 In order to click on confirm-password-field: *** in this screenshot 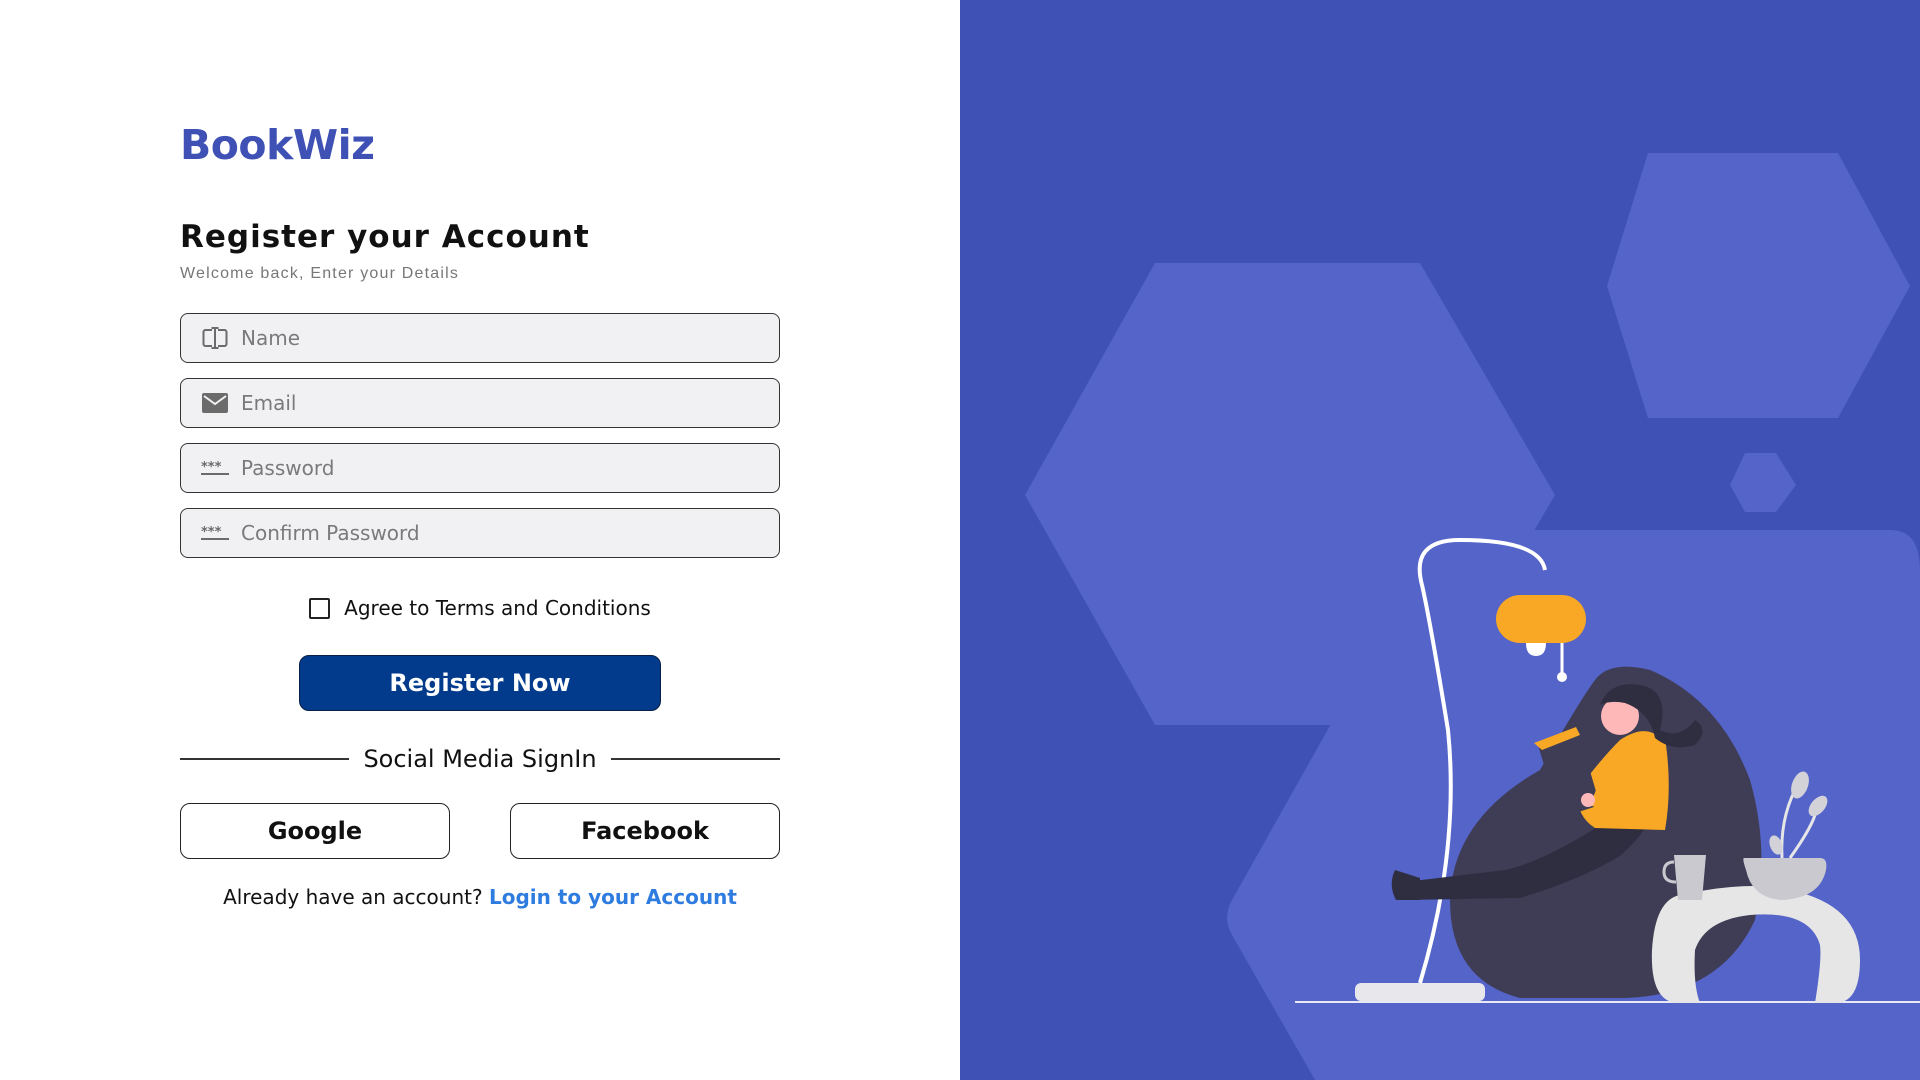, I will do `click(480, 533)`.